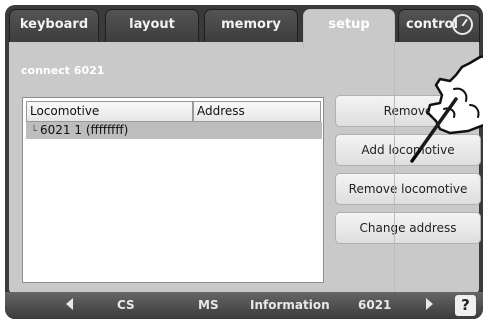 This screenshot has width=488, height=324. What do you see at coordinates (290, 305) in the screenshot?
I see `information-button: Information` at bounding box center [290, 305].